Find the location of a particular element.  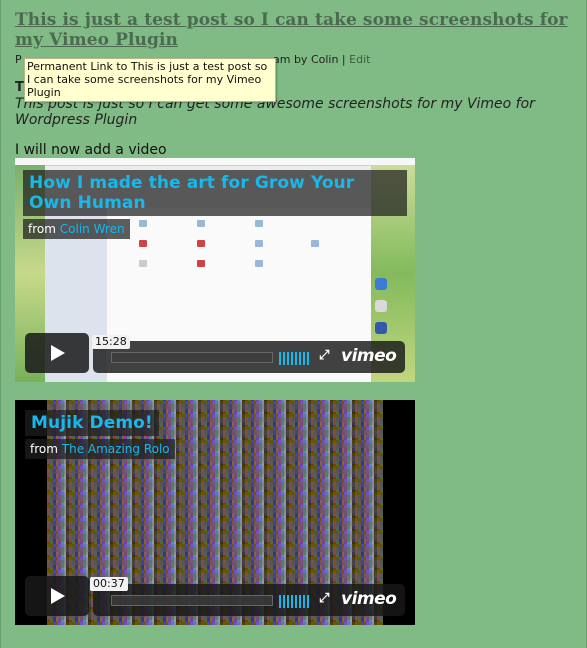

post-add-video-text: I will now add a video is located at coordinates (91, 150).